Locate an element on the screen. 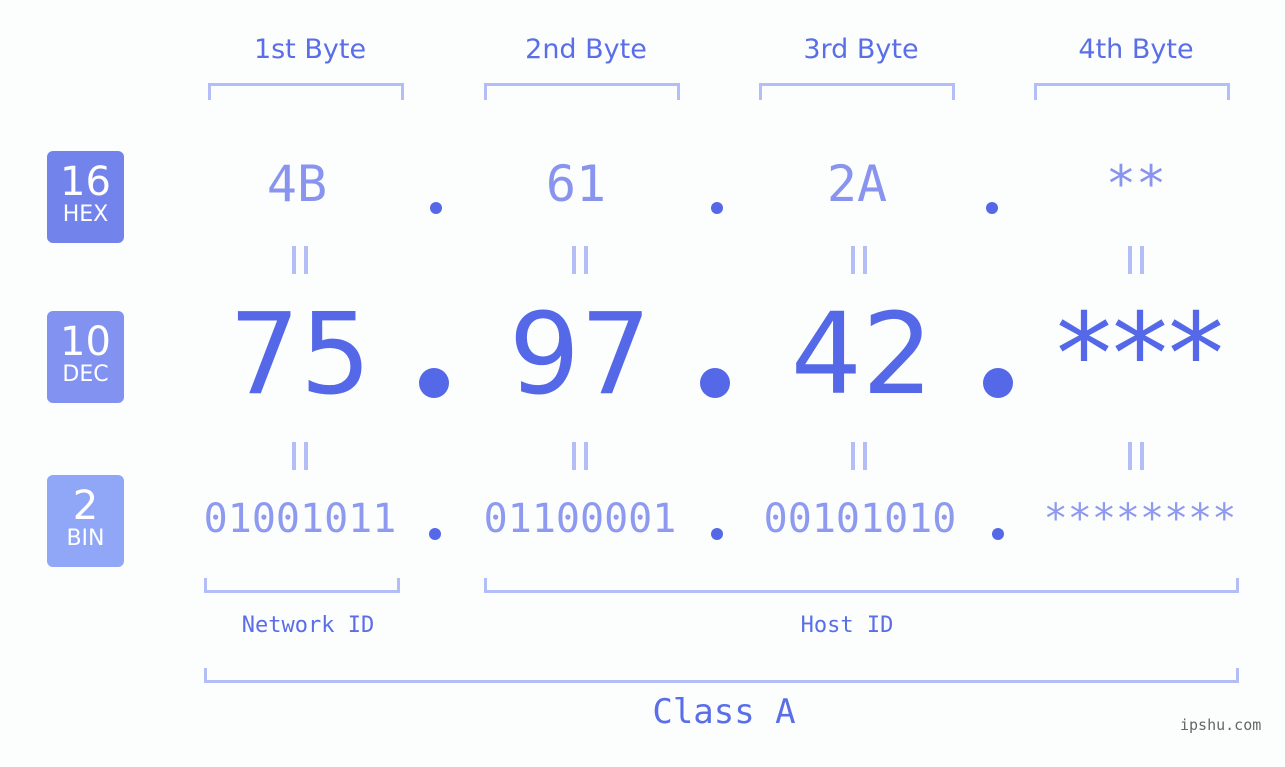  dec-byte-1: 75 is located at coordinates (300, 355).